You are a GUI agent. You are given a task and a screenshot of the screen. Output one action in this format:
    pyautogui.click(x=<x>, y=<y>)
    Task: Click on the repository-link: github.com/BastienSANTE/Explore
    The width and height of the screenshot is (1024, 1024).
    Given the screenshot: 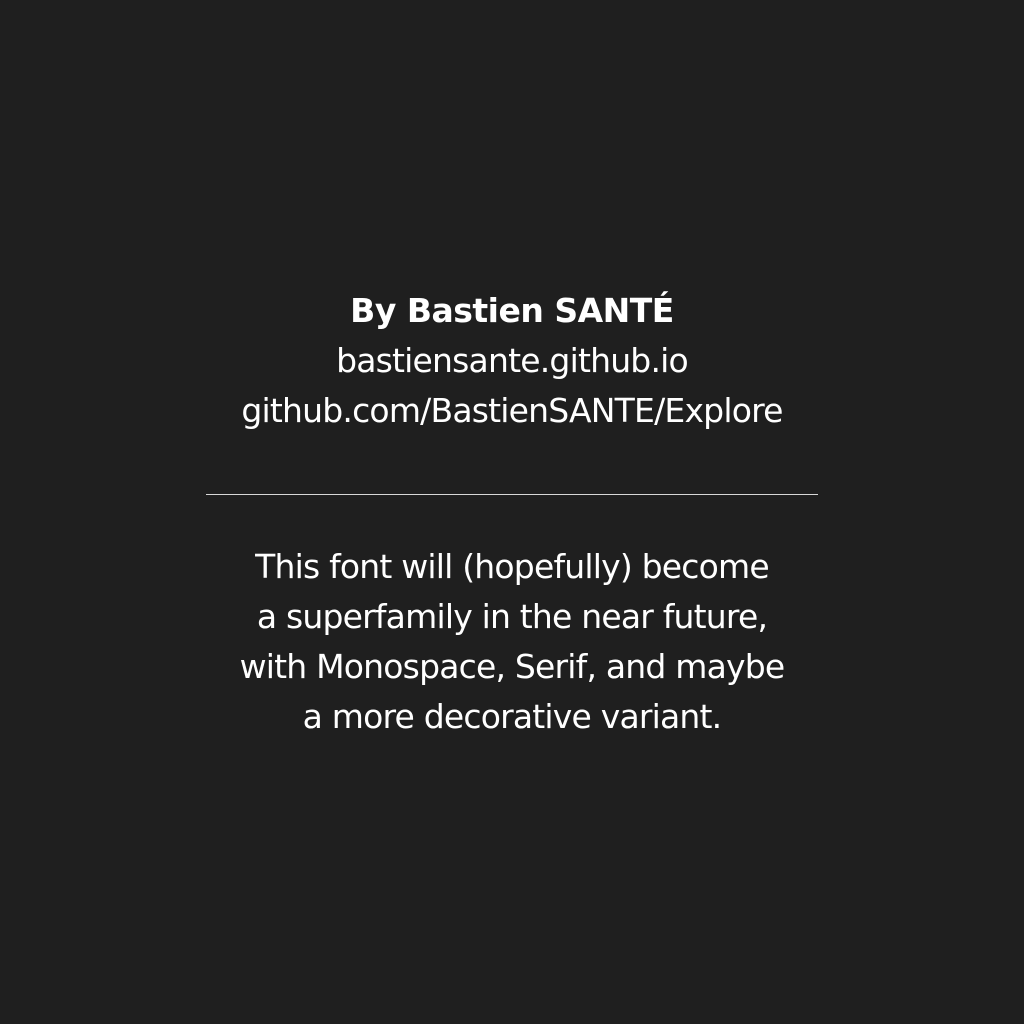 What is the action you would take?
    pyautogui.click(x=512, y=411)
    